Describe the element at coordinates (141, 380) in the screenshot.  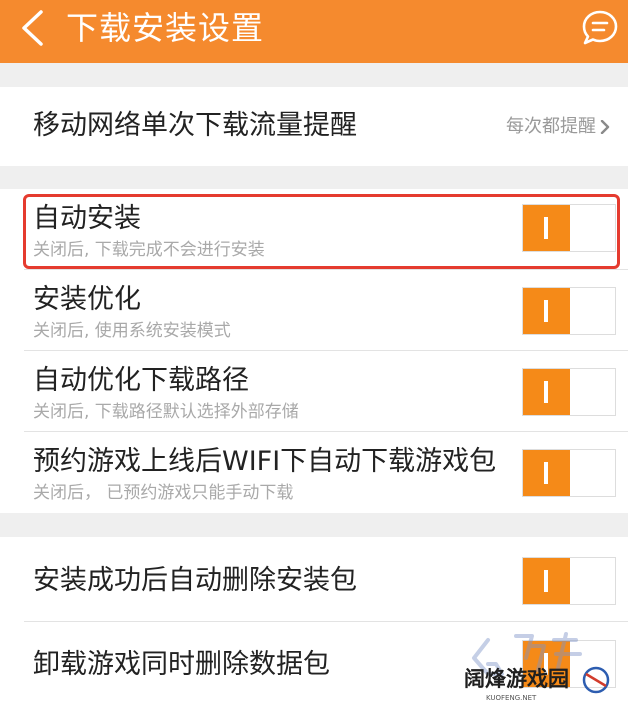
I see `setting-title: 自动优化下载路径` at that location.